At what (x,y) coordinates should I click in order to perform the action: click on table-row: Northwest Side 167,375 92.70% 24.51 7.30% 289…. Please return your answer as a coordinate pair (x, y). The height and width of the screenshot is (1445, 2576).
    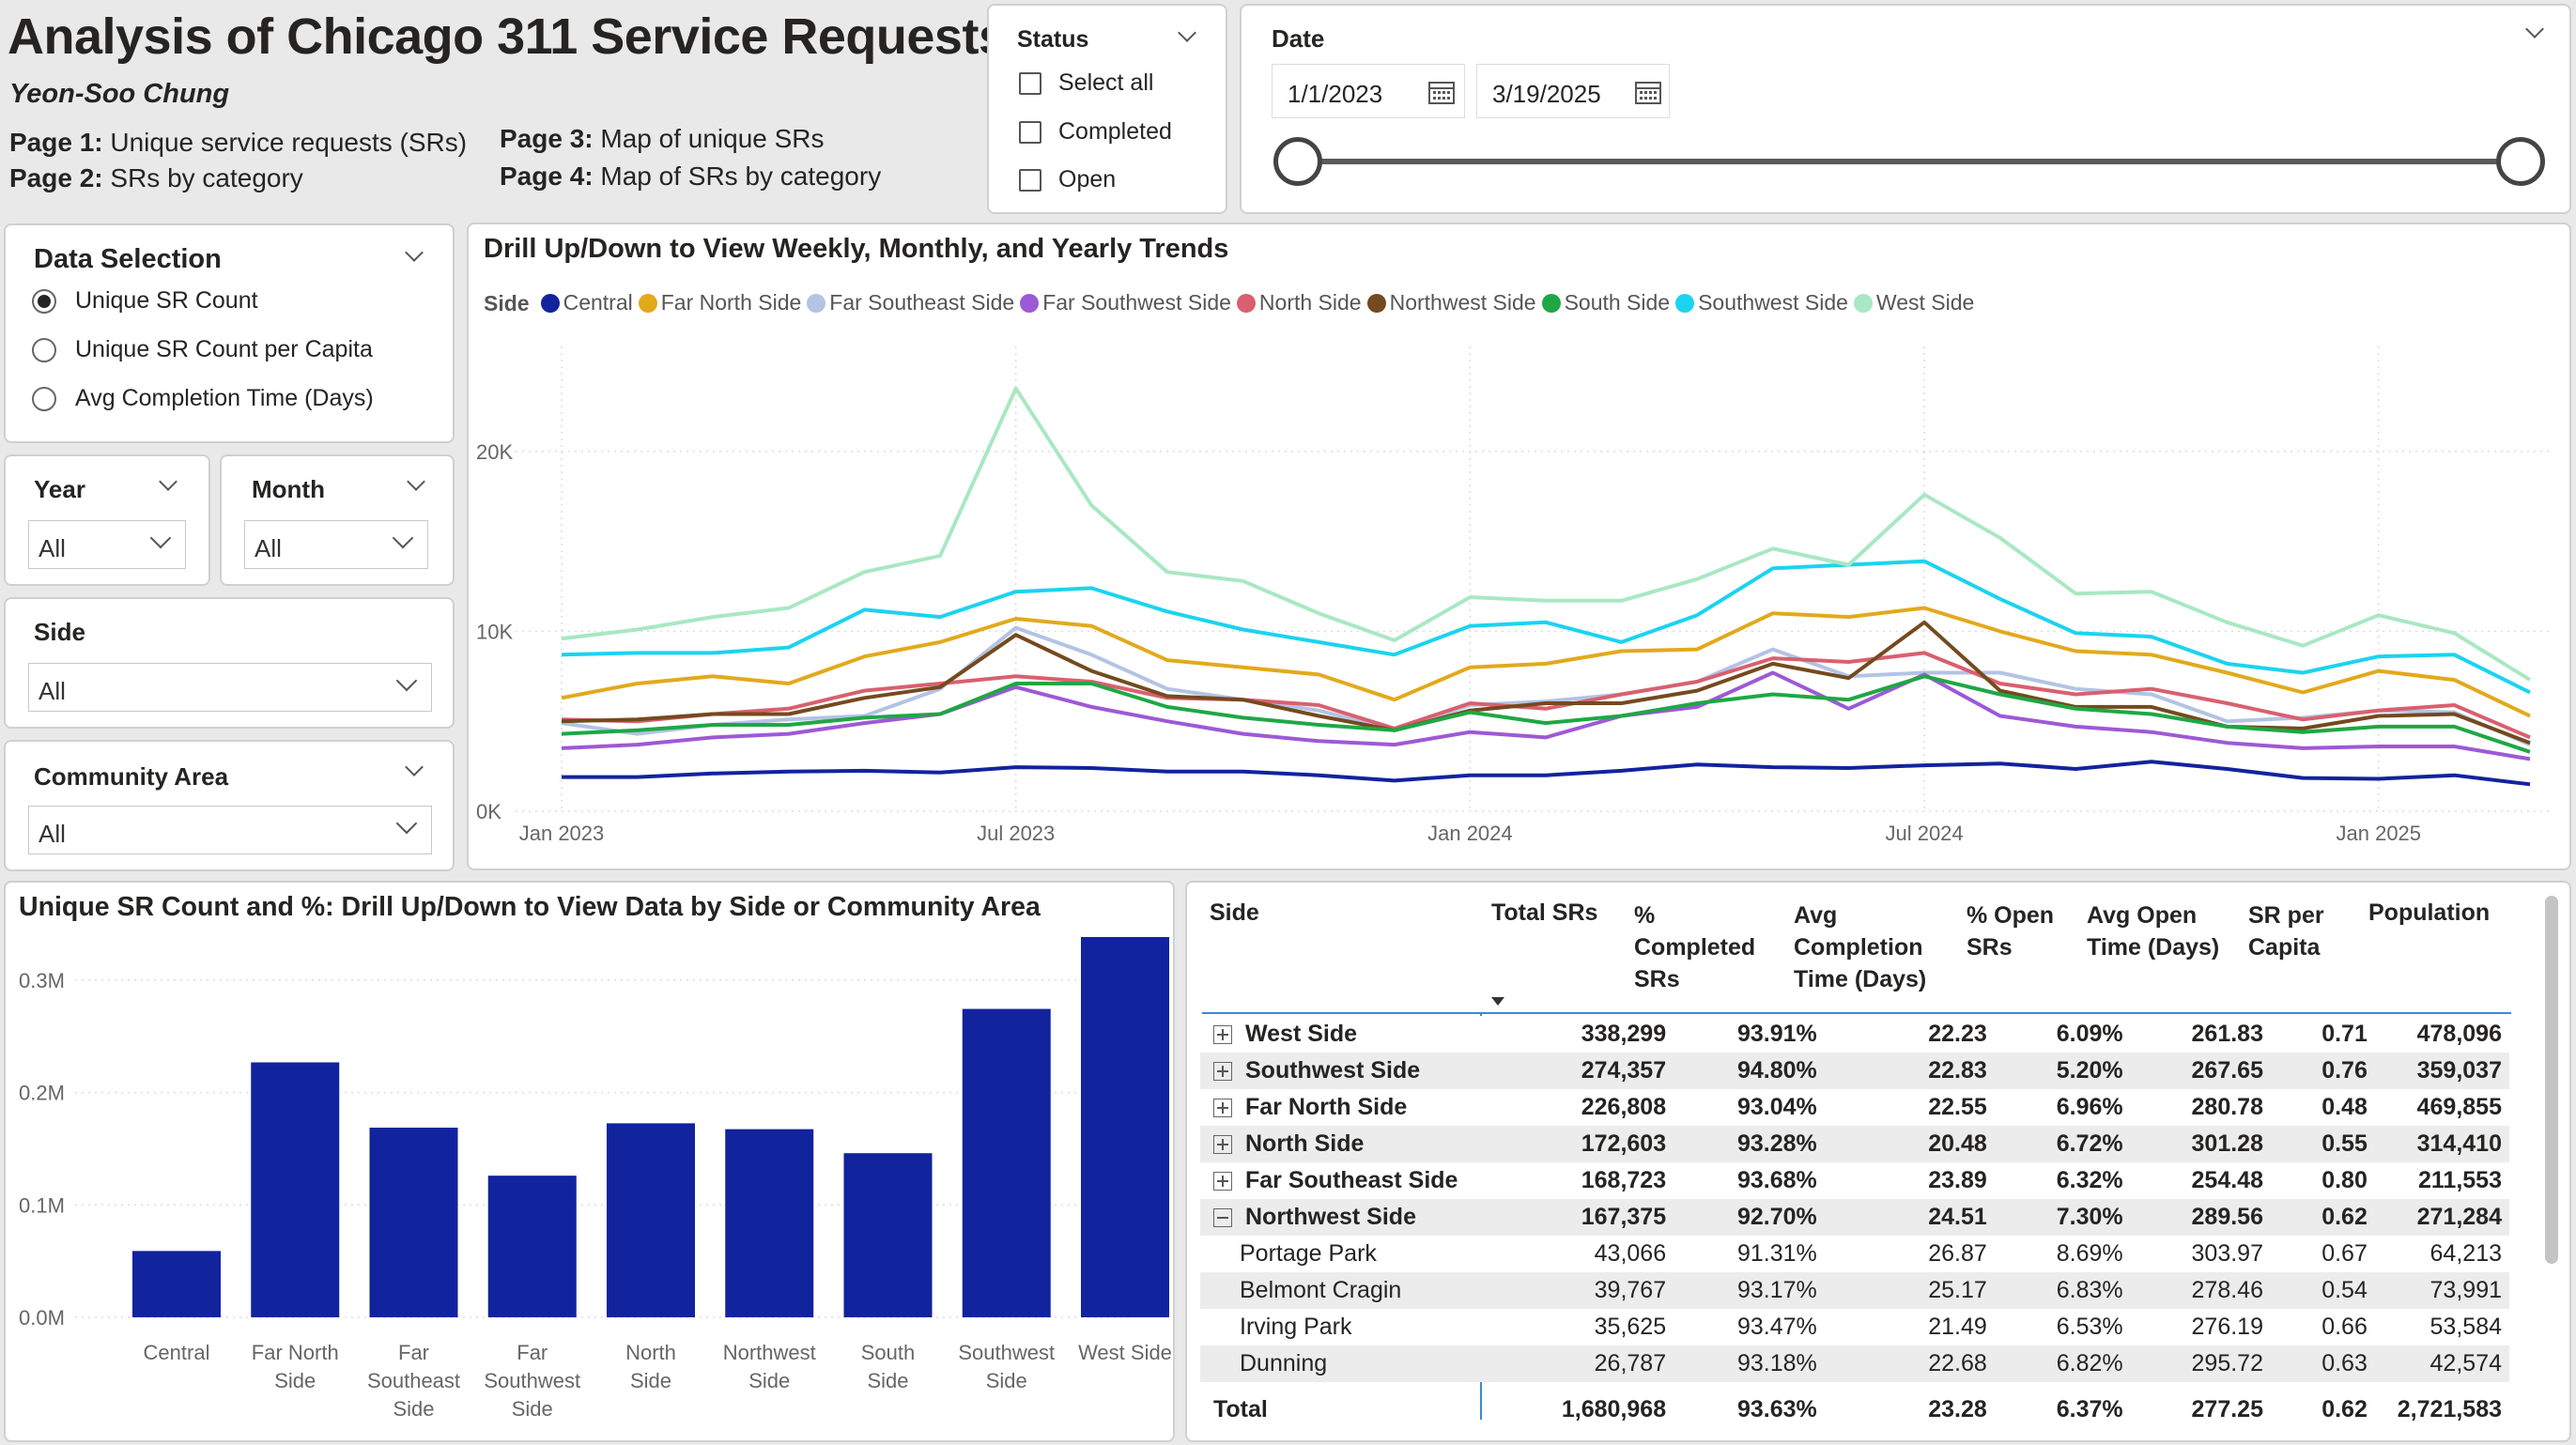
    Looking at the image, I should click on (1854, 1218).